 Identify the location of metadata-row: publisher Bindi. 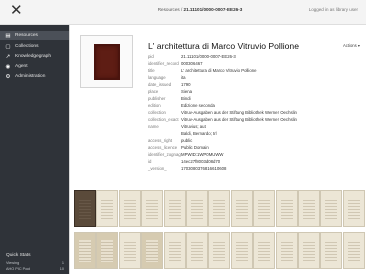
(253, 98).